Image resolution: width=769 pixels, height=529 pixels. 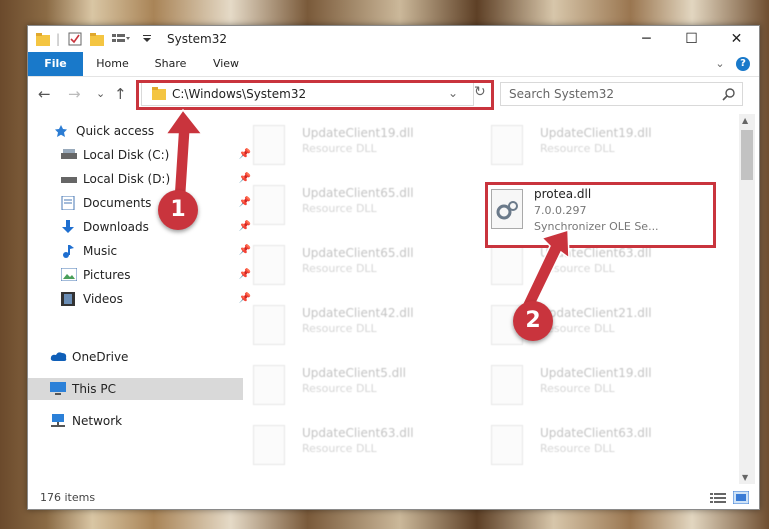 What do you see at coordinates (545, 269) in the screenshot?
I see `arrow-2-icon` at bounding box center [545, 269].